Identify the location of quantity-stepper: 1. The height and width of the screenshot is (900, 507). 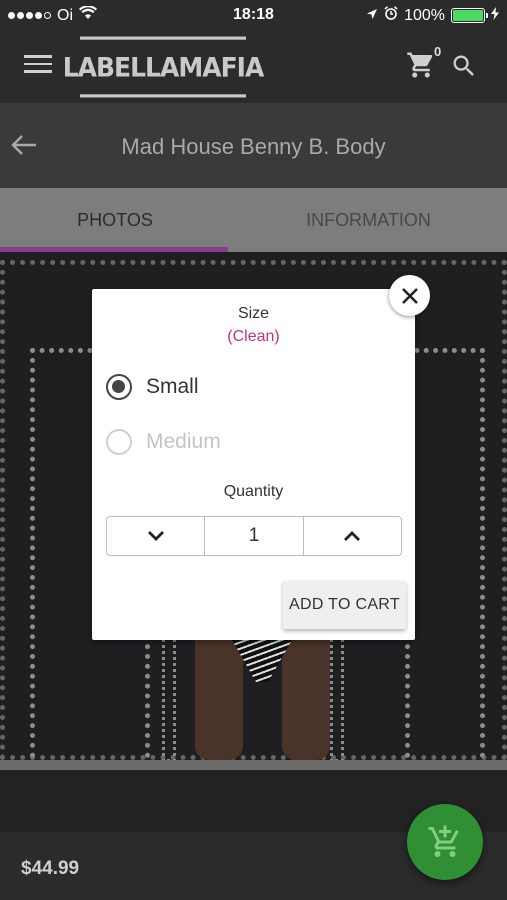
(254, 536).